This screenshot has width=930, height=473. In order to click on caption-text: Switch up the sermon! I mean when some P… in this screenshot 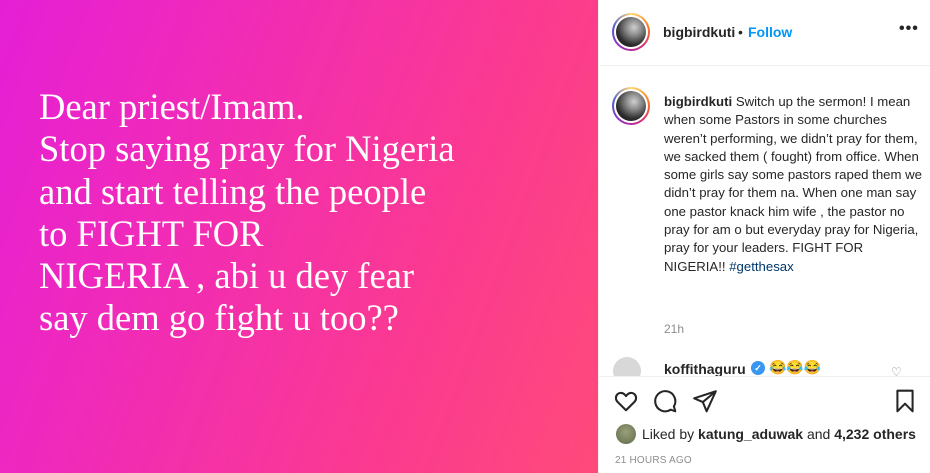, I will do `click(793, 184)`.